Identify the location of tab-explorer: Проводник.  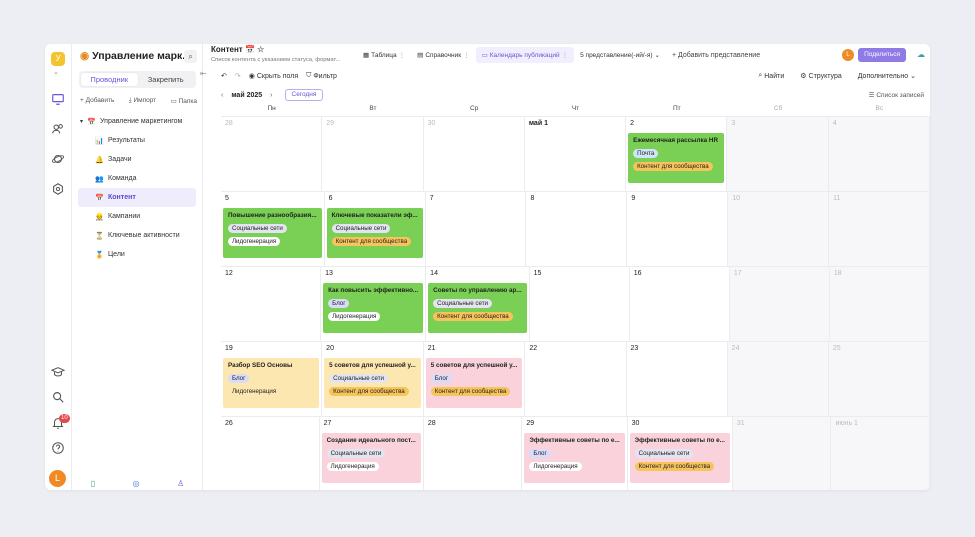
(109, 79).